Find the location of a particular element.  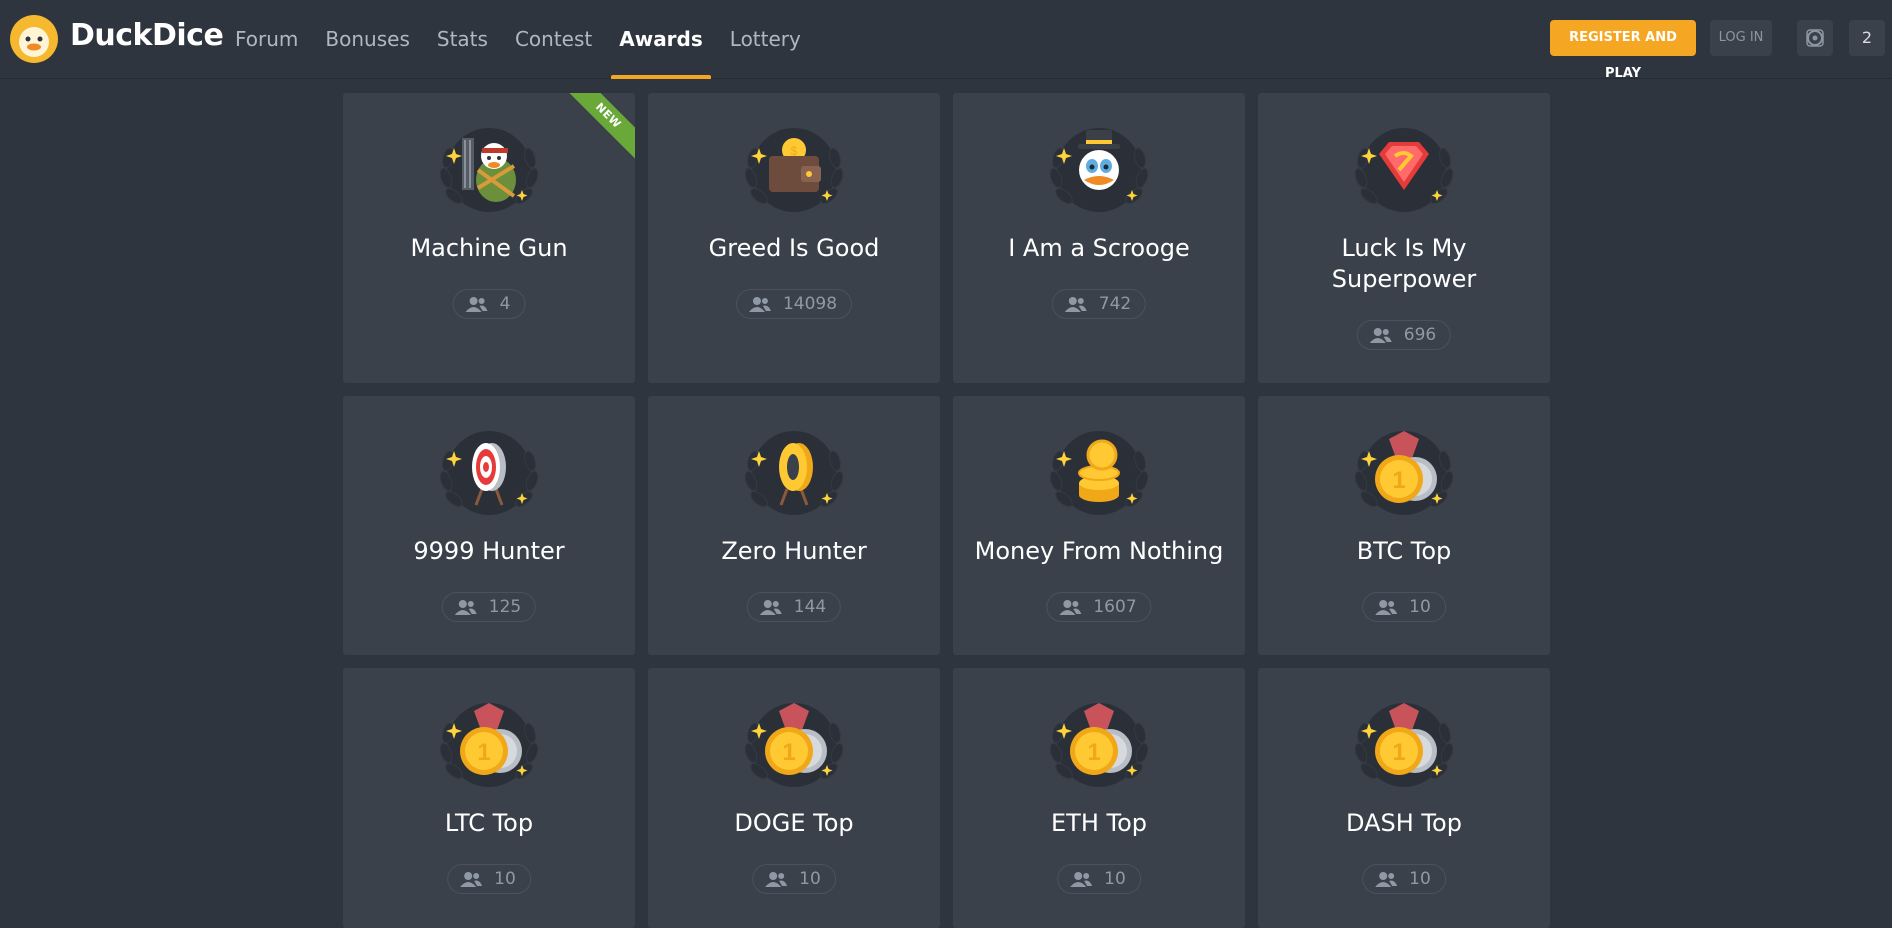

award-count-value: 4 is located at coordinates (505, 304).